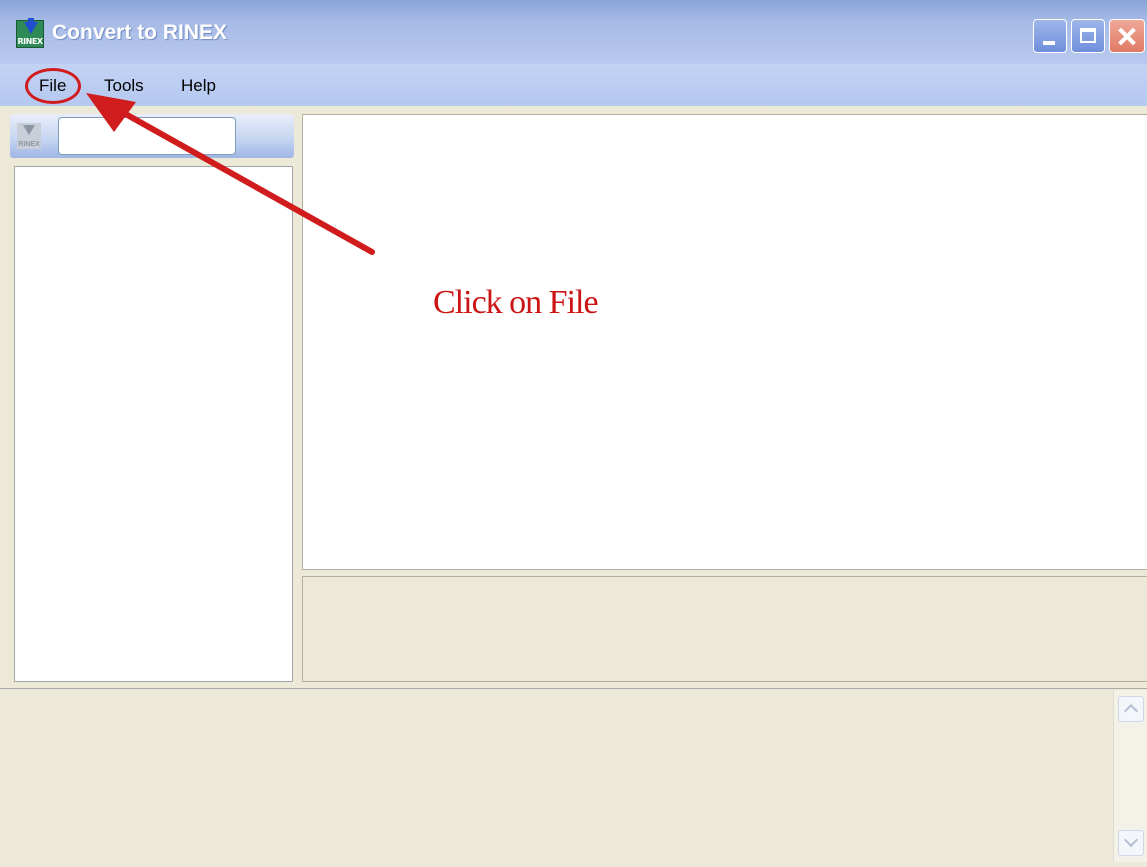 Image resolution: width=1147 pixels, height=867 pixels. What do you see at coordinates (29, 144) in the screenshot?
I see `rinex-icon-label: RINEX` at bounding box center [29, 144].